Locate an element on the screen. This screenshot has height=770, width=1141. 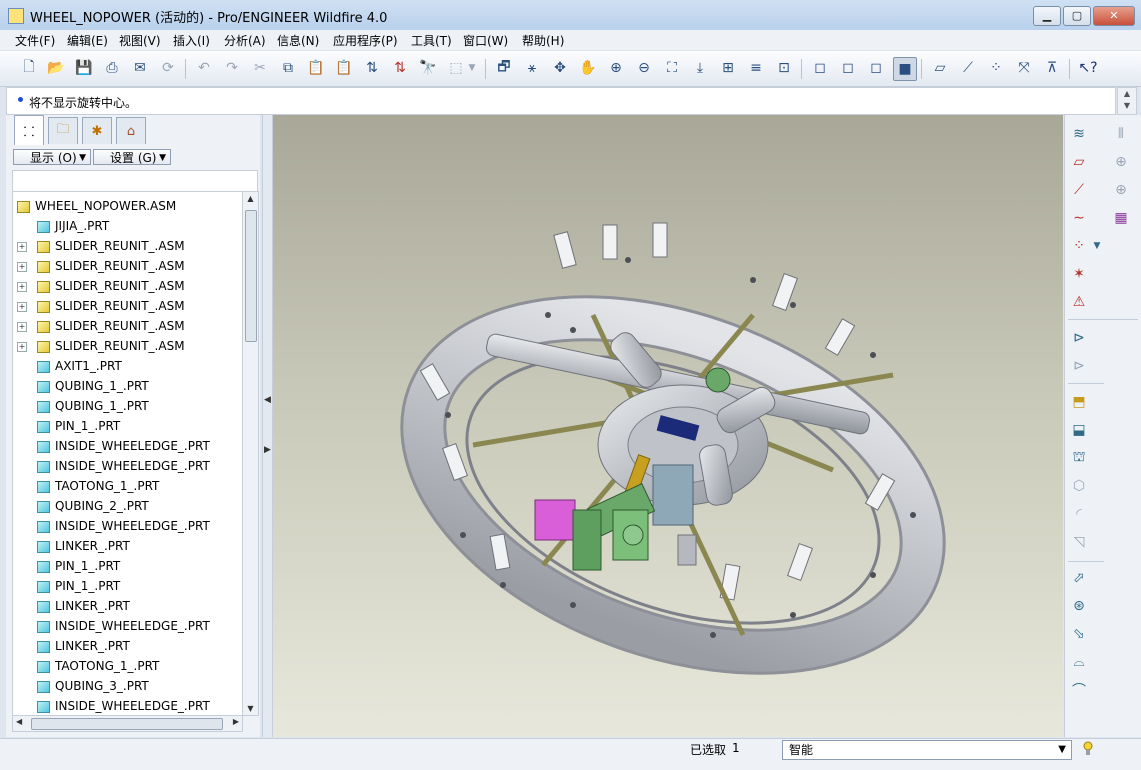
component-place-icon: ⊳ is located at coordinates (1079, 338).